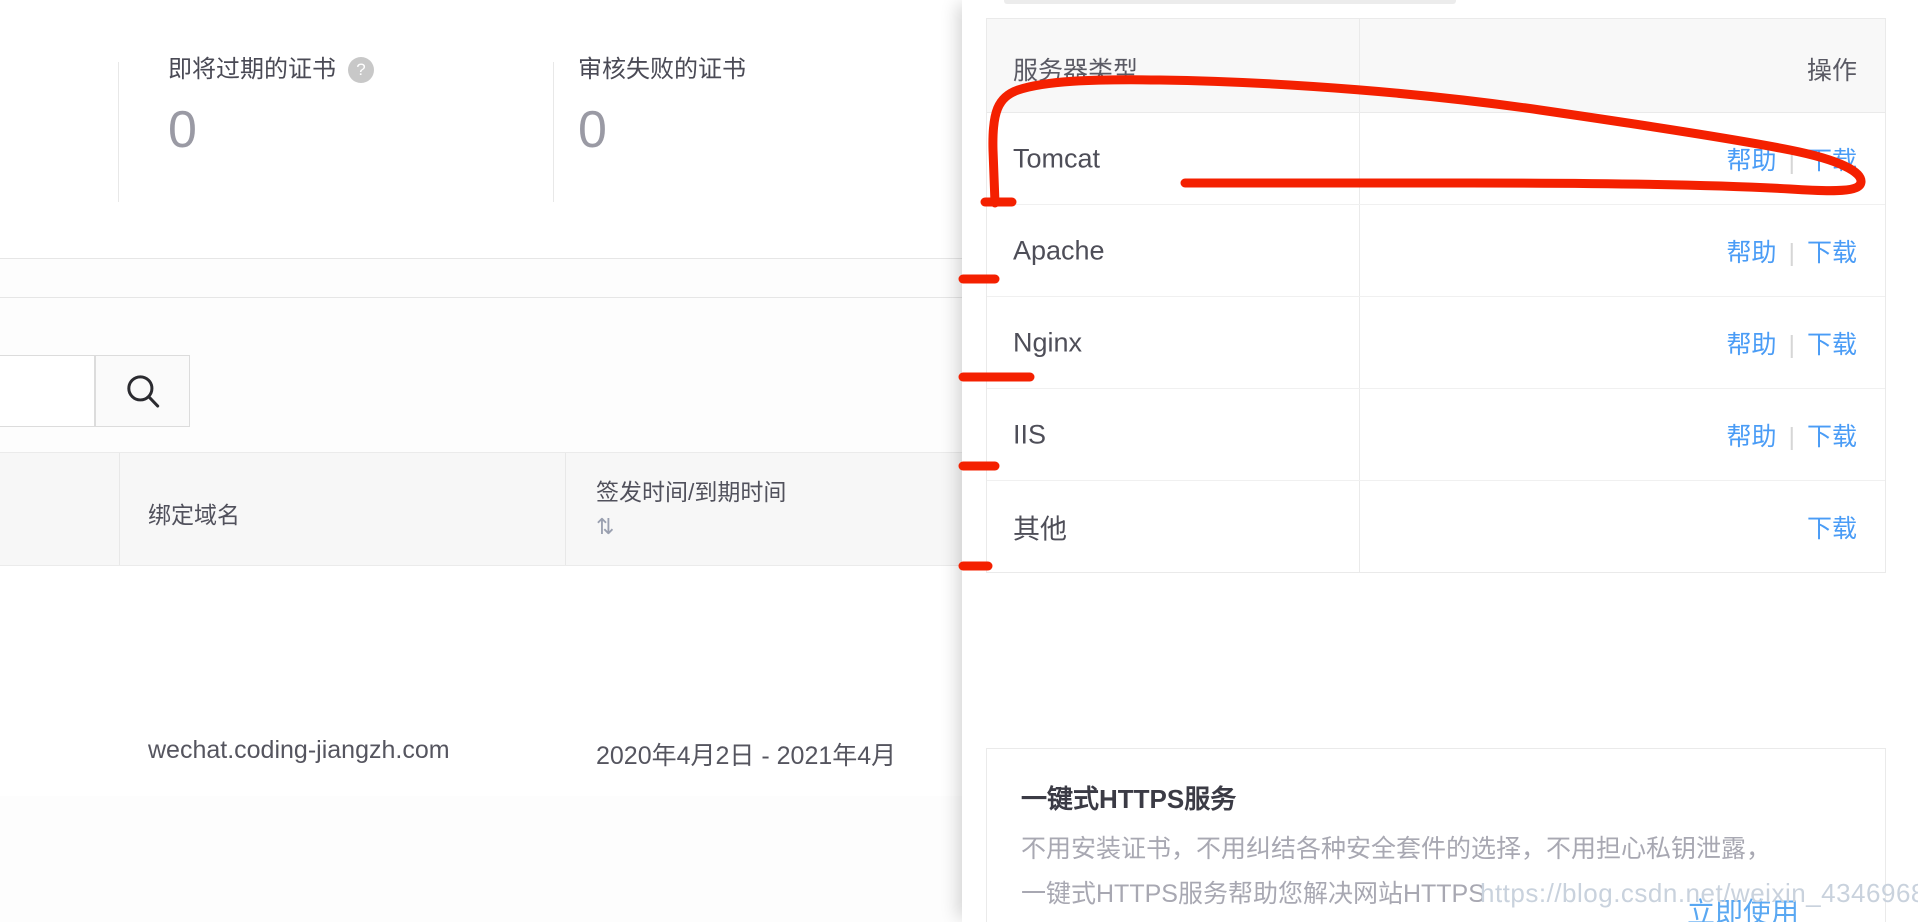 The height and width of the screenshot is (922, 1918). Describe the element at coordinates (553, 132) in the screenshot. I see `stat-divider-middle` at that location.